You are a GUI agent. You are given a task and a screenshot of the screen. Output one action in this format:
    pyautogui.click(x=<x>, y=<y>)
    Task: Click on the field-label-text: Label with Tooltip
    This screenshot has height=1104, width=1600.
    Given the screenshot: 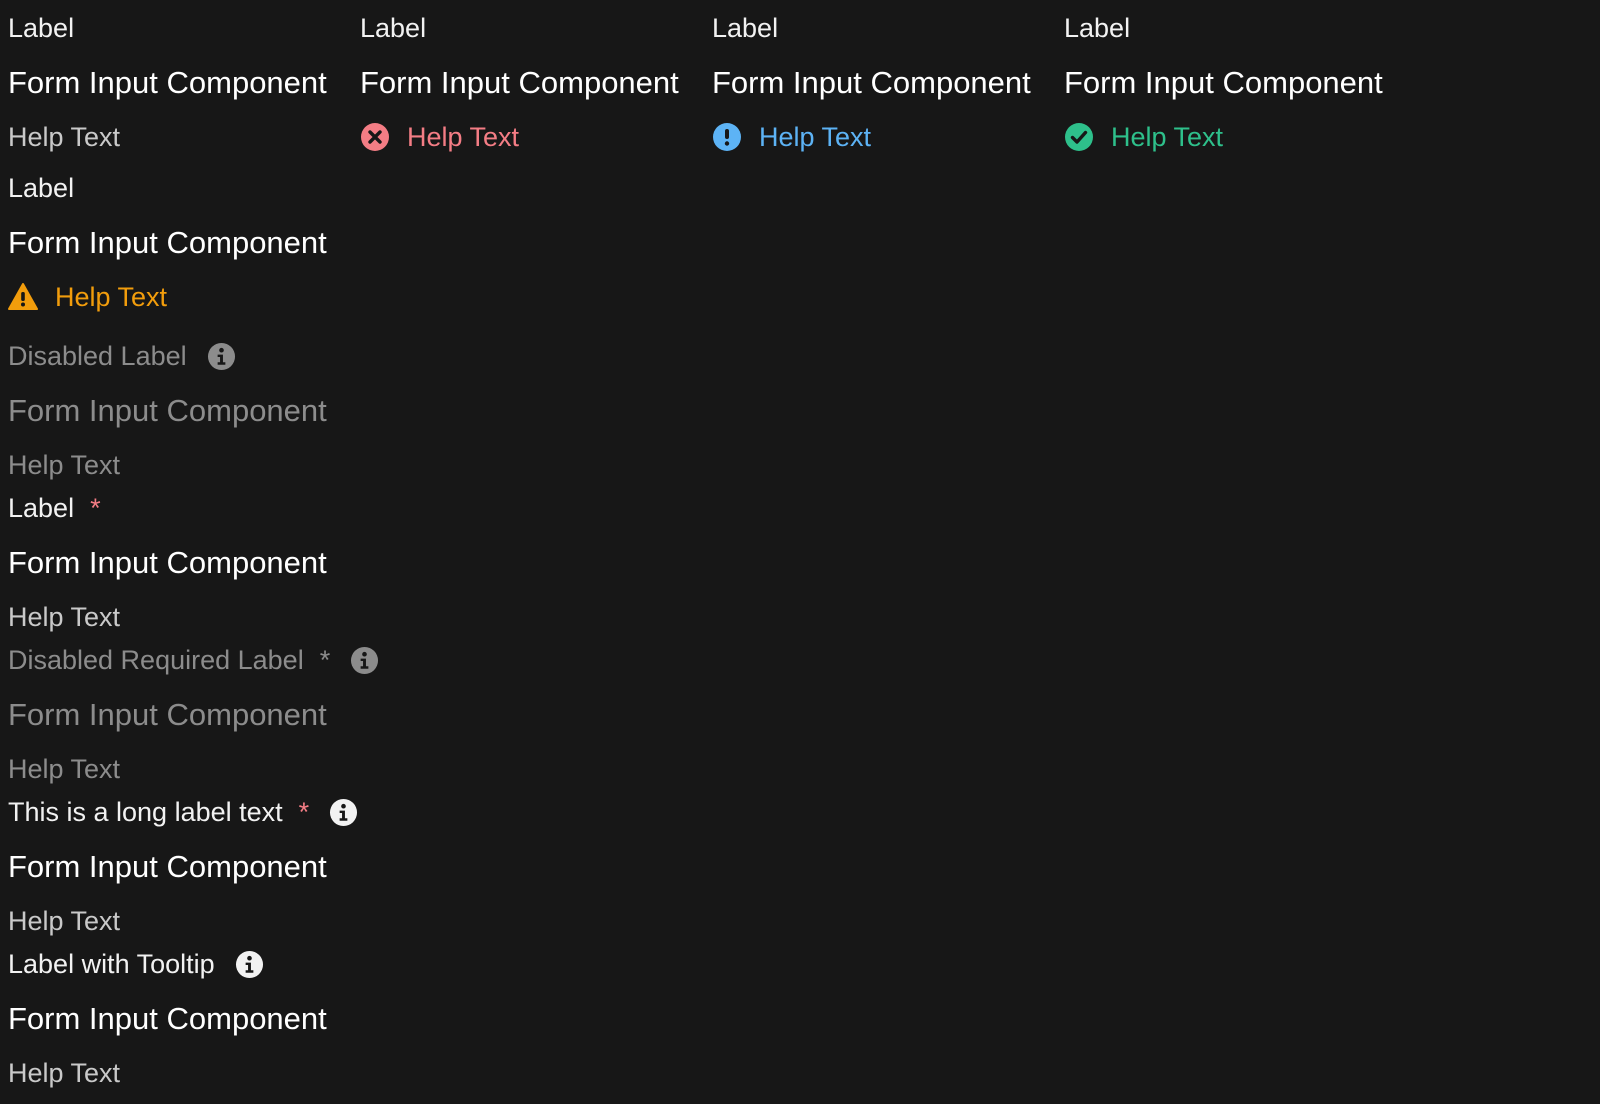 What is the action you would take?
    pyautogui.click(x=111, y=964)
    